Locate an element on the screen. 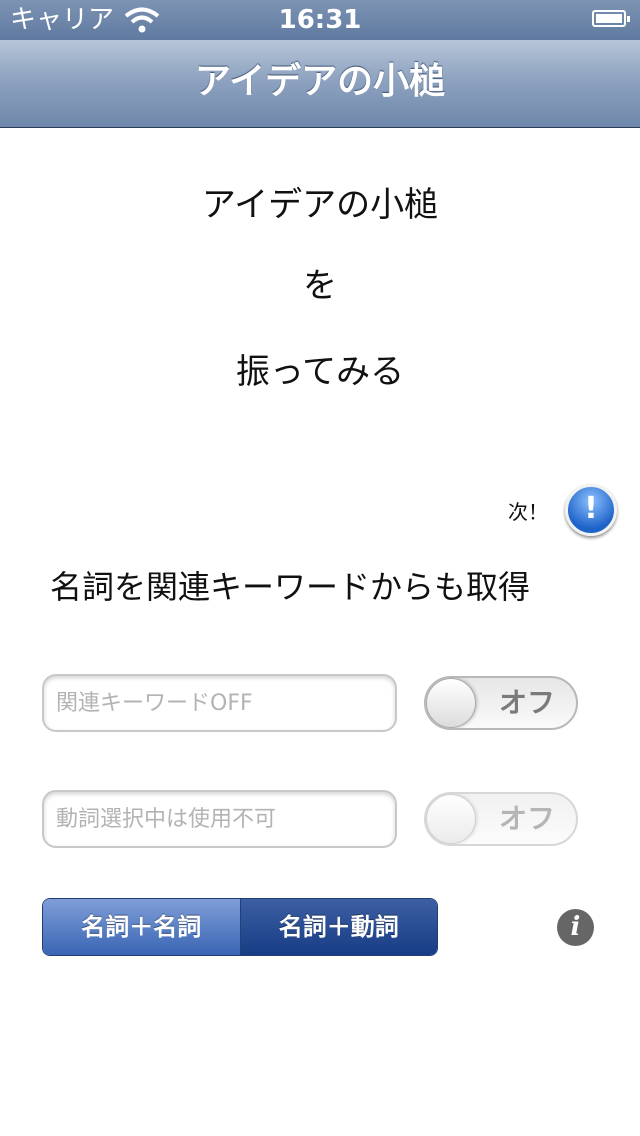  status-bar: キャリア 16:31 is located at coordinates (320, 20).